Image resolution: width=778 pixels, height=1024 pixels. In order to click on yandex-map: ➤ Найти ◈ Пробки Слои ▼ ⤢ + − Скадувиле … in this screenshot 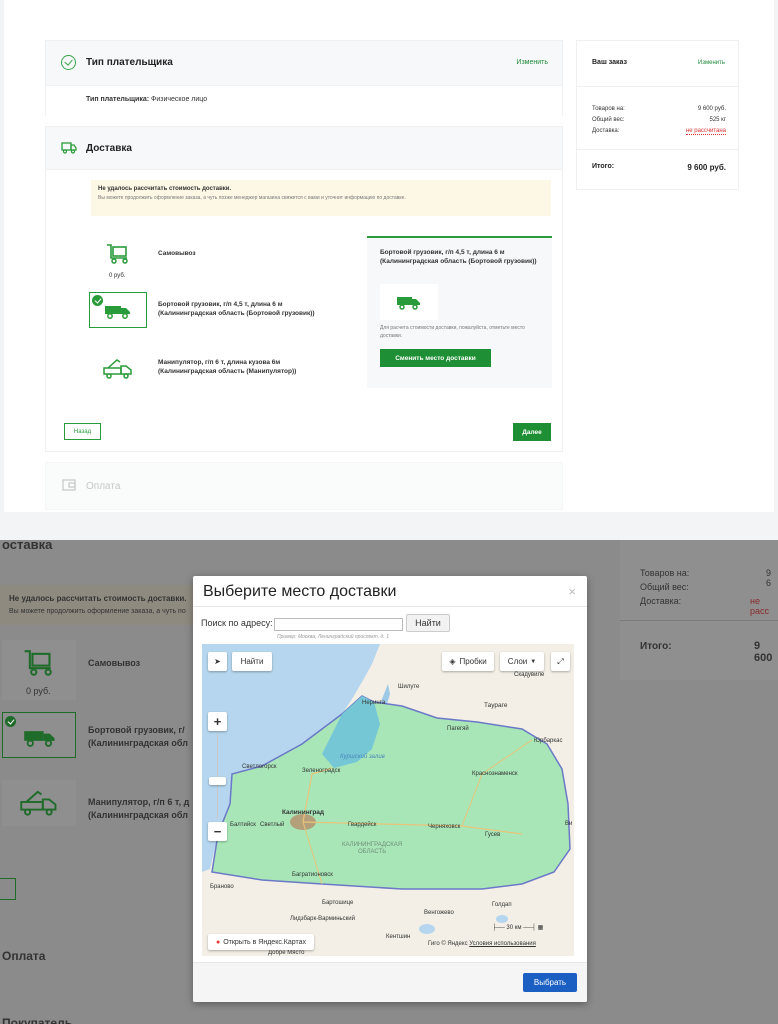, I will do `click(388, 800)`.